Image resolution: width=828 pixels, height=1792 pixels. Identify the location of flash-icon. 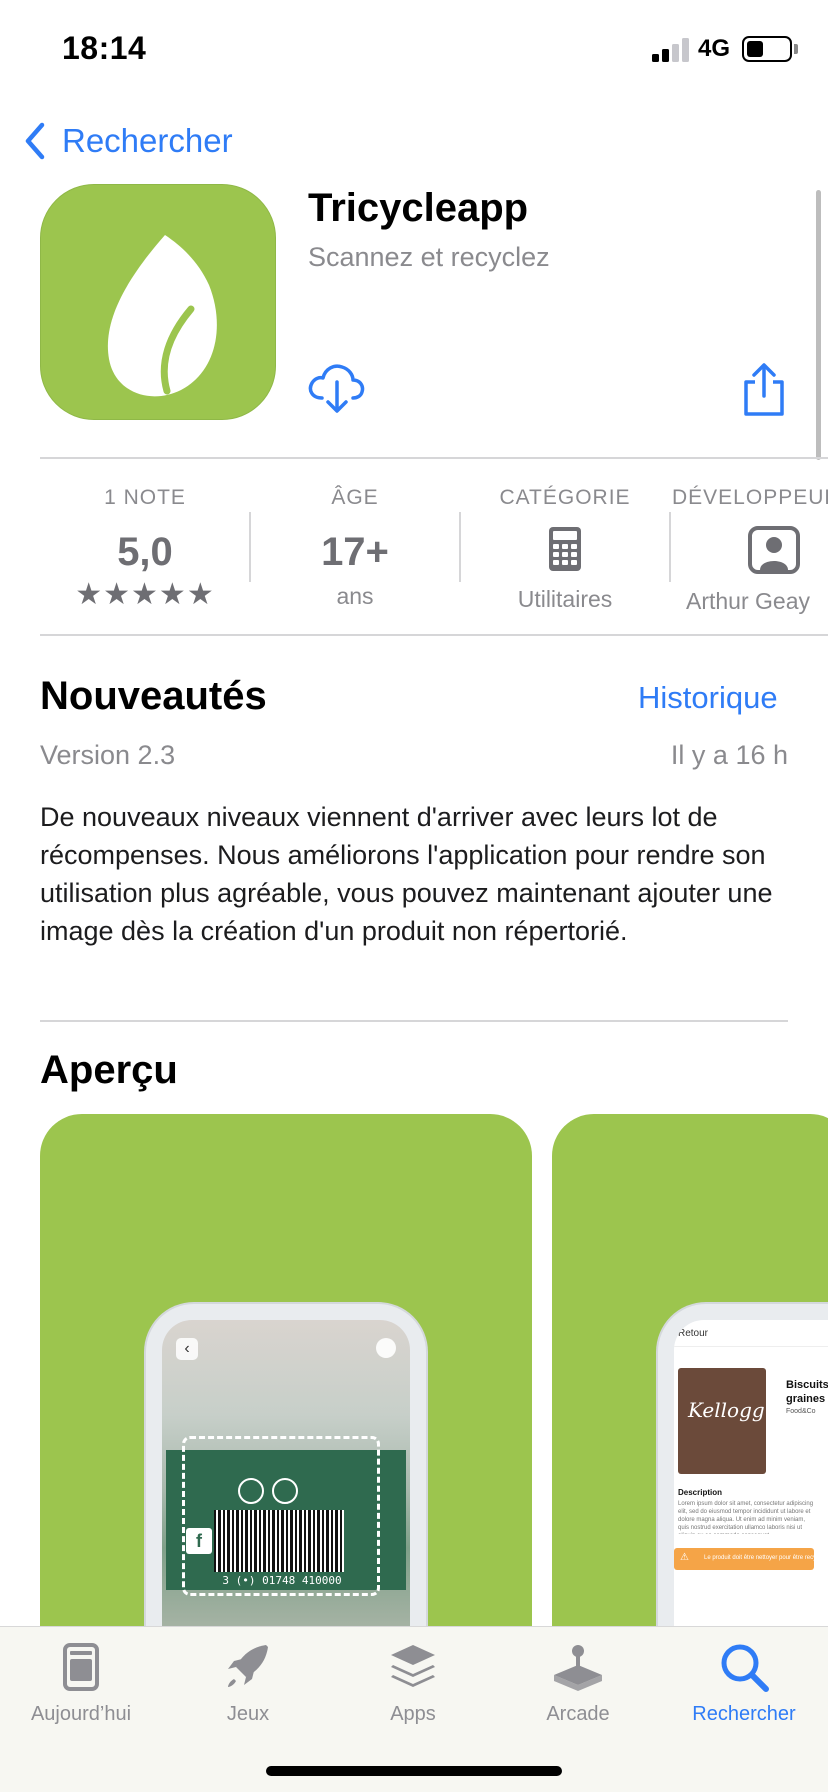
(386, 1348).